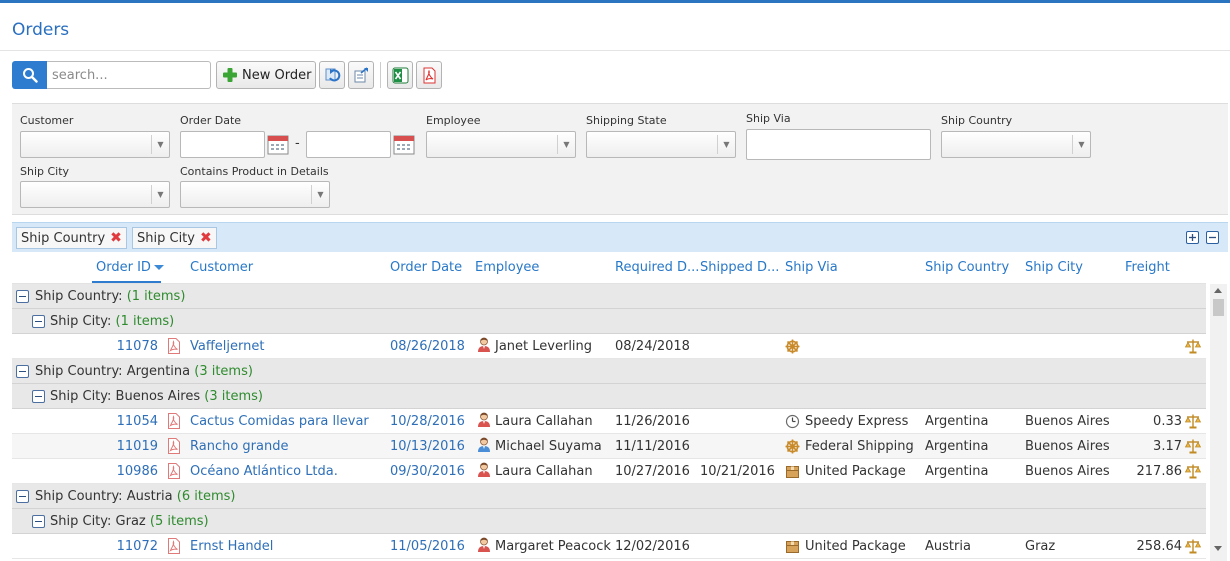 The width and height of the screenshot is (1230, 561). I want to click on ship-country: Argentina, so click(957, 446).